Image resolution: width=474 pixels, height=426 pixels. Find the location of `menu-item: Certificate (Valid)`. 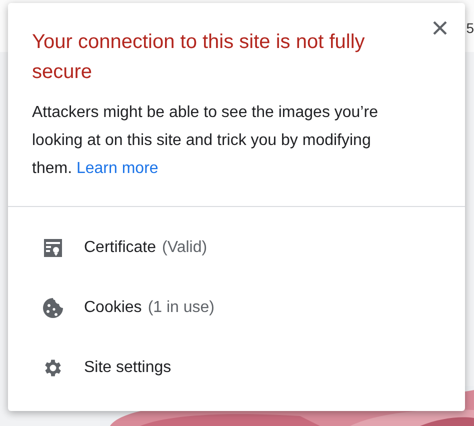

menu-item: Certificate (Valid) is located at coordinates (236, 248).